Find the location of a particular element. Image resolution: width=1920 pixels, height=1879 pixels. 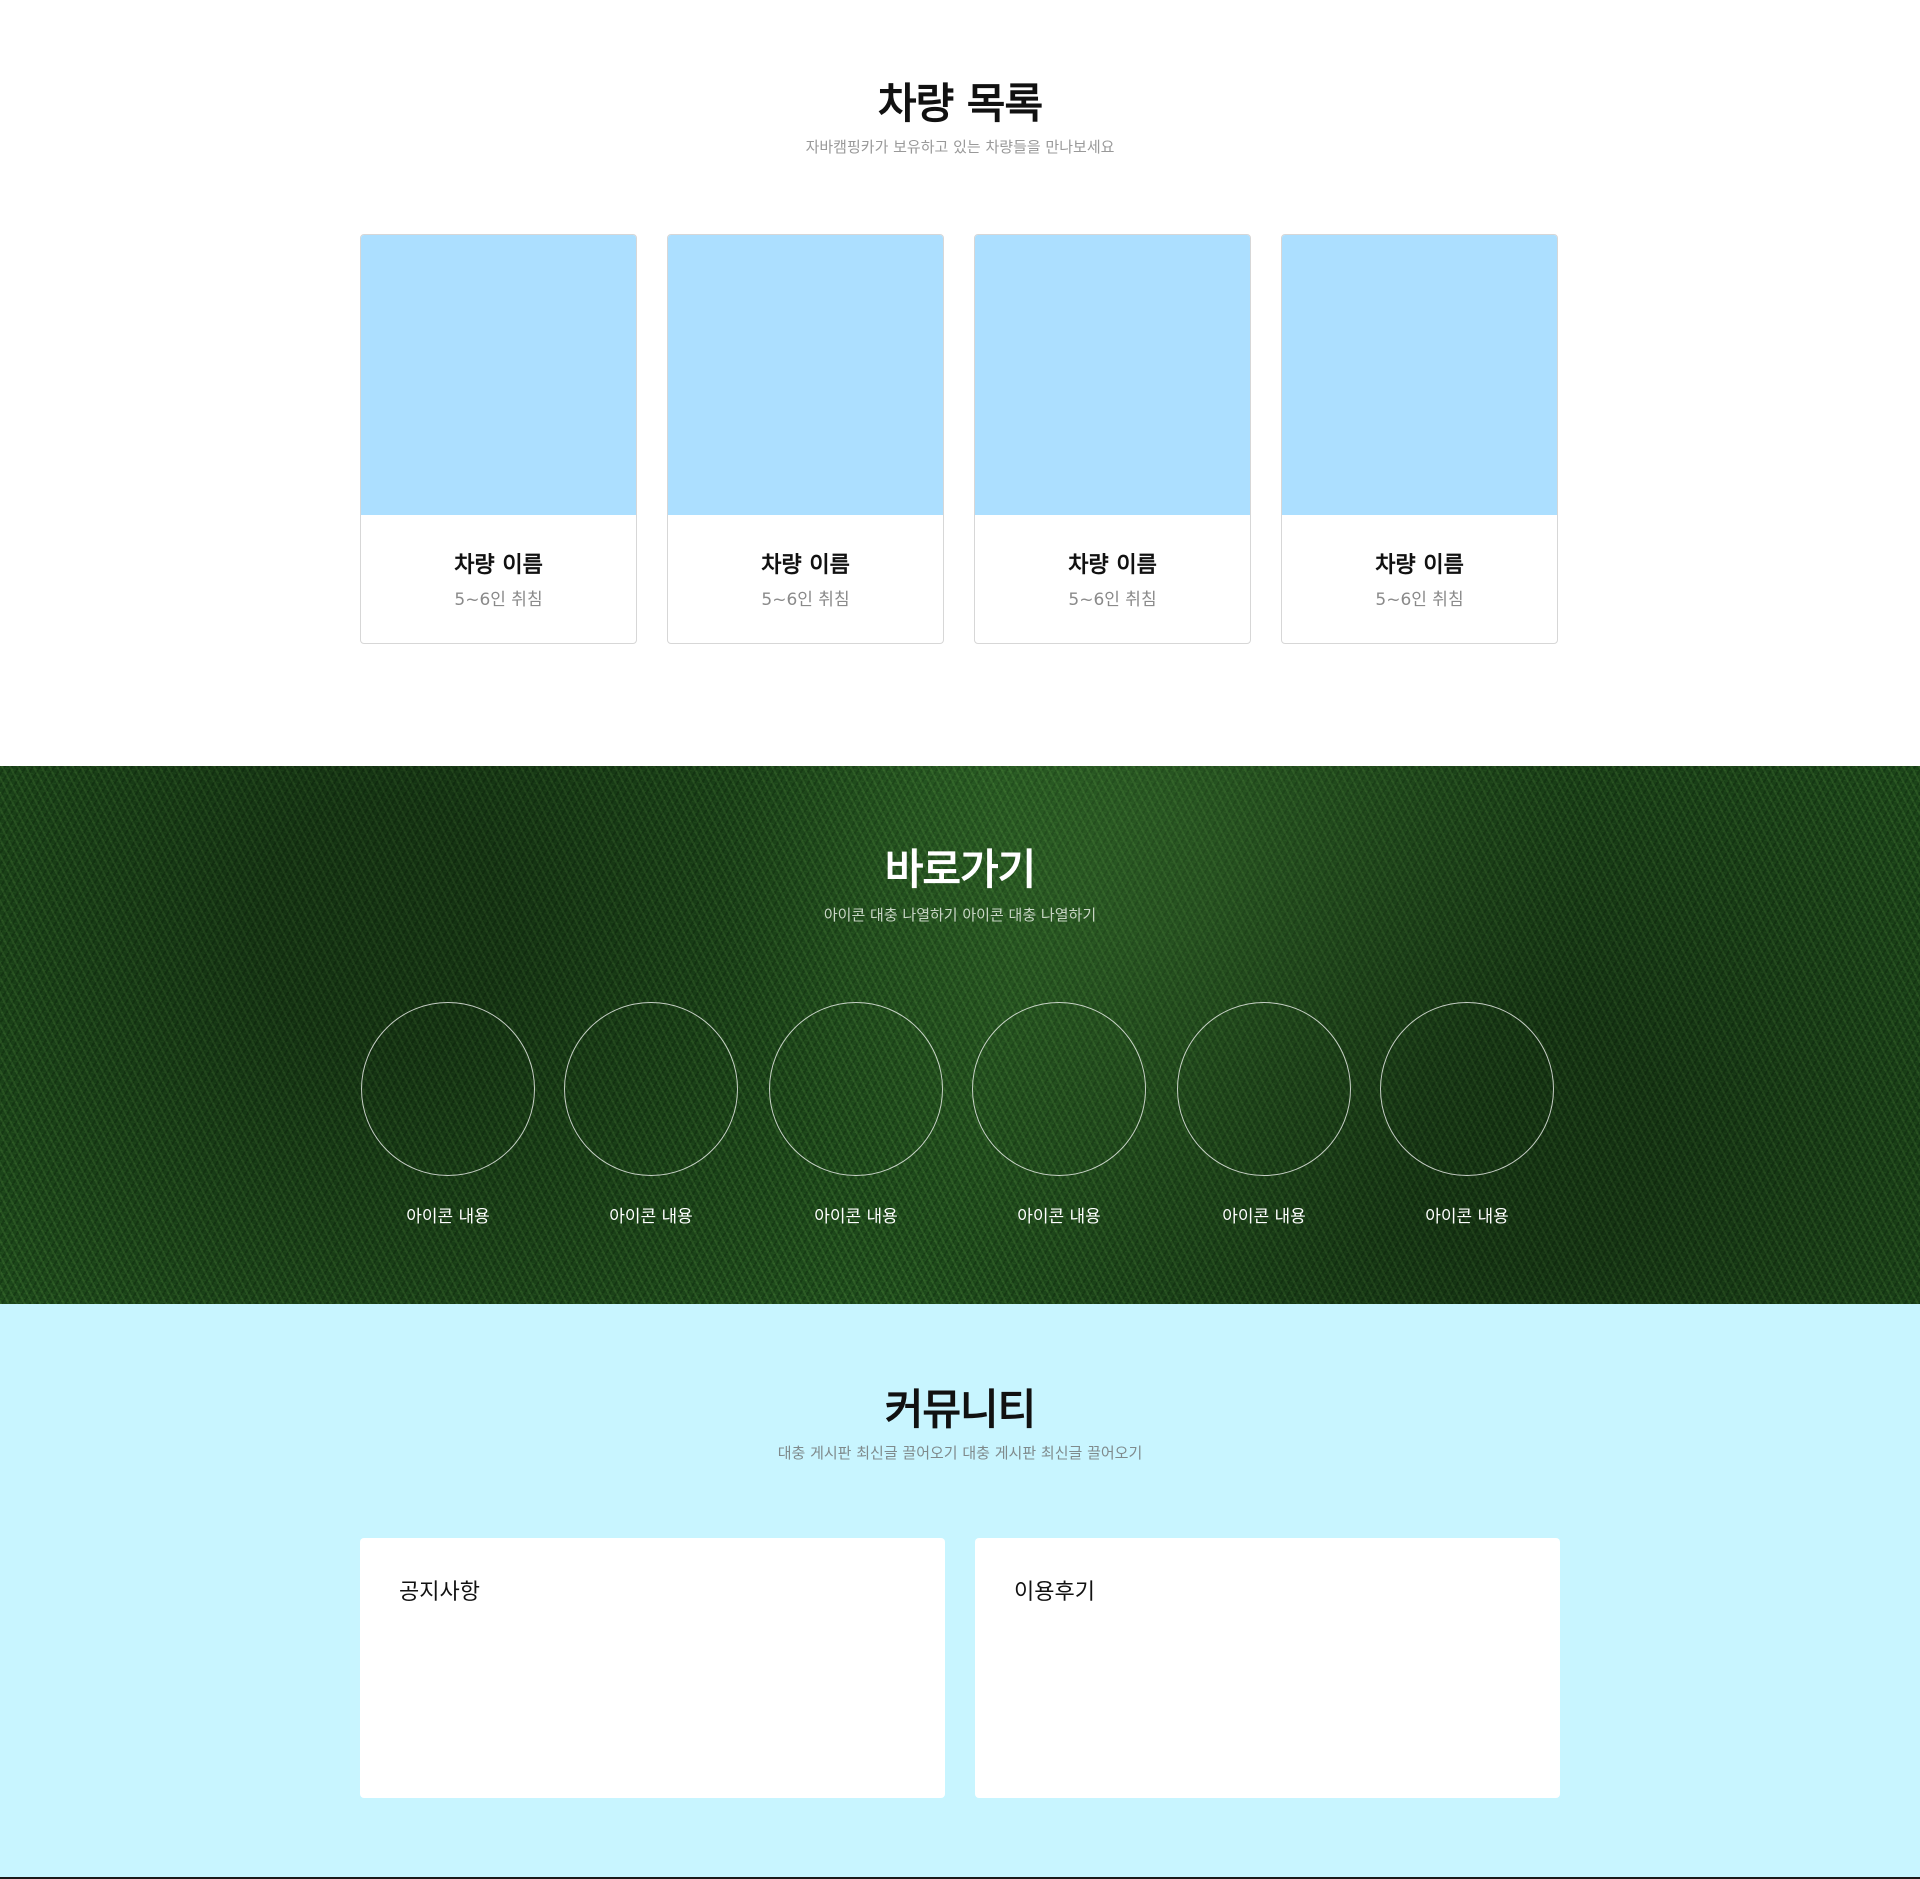

board-title: 이용후기 is located at coordinates (1054, 1590).